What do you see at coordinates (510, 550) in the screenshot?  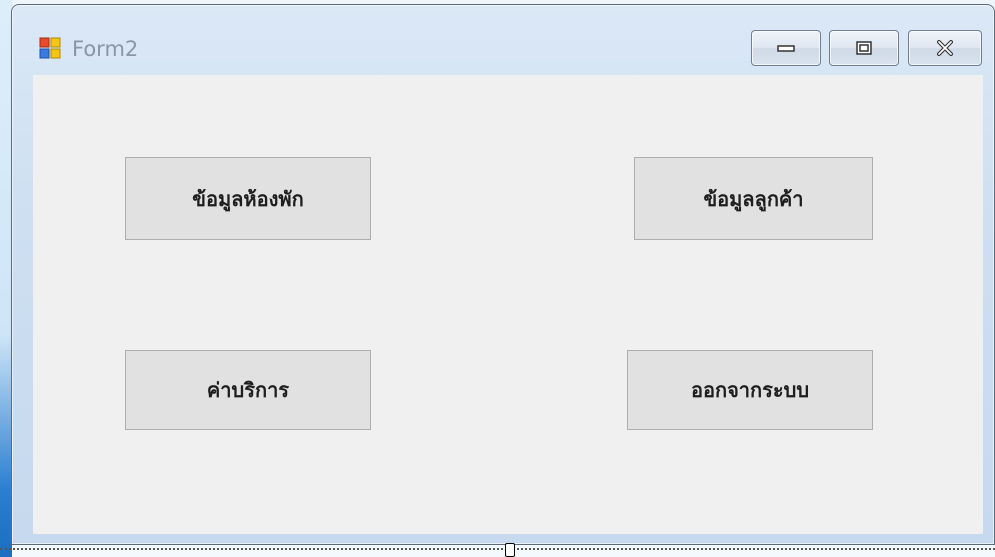 I see `resize-handle` at bounding box center [510, 550].